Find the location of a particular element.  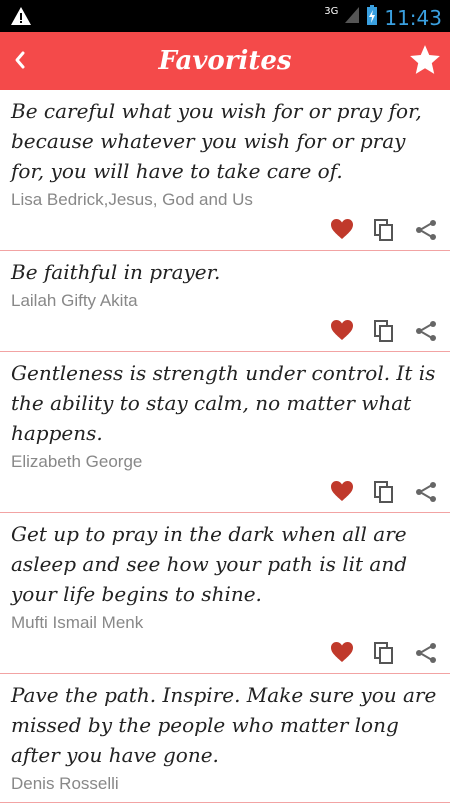

quote-author: Elizabeth George is located at coordinates (77, 461).